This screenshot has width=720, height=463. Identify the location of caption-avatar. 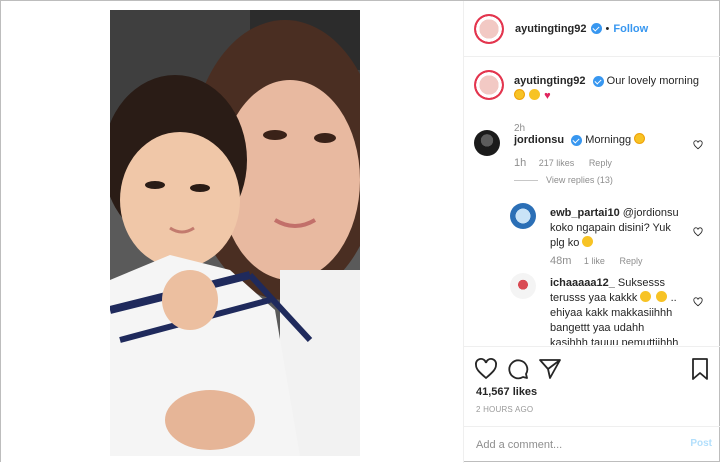
(489, 85).